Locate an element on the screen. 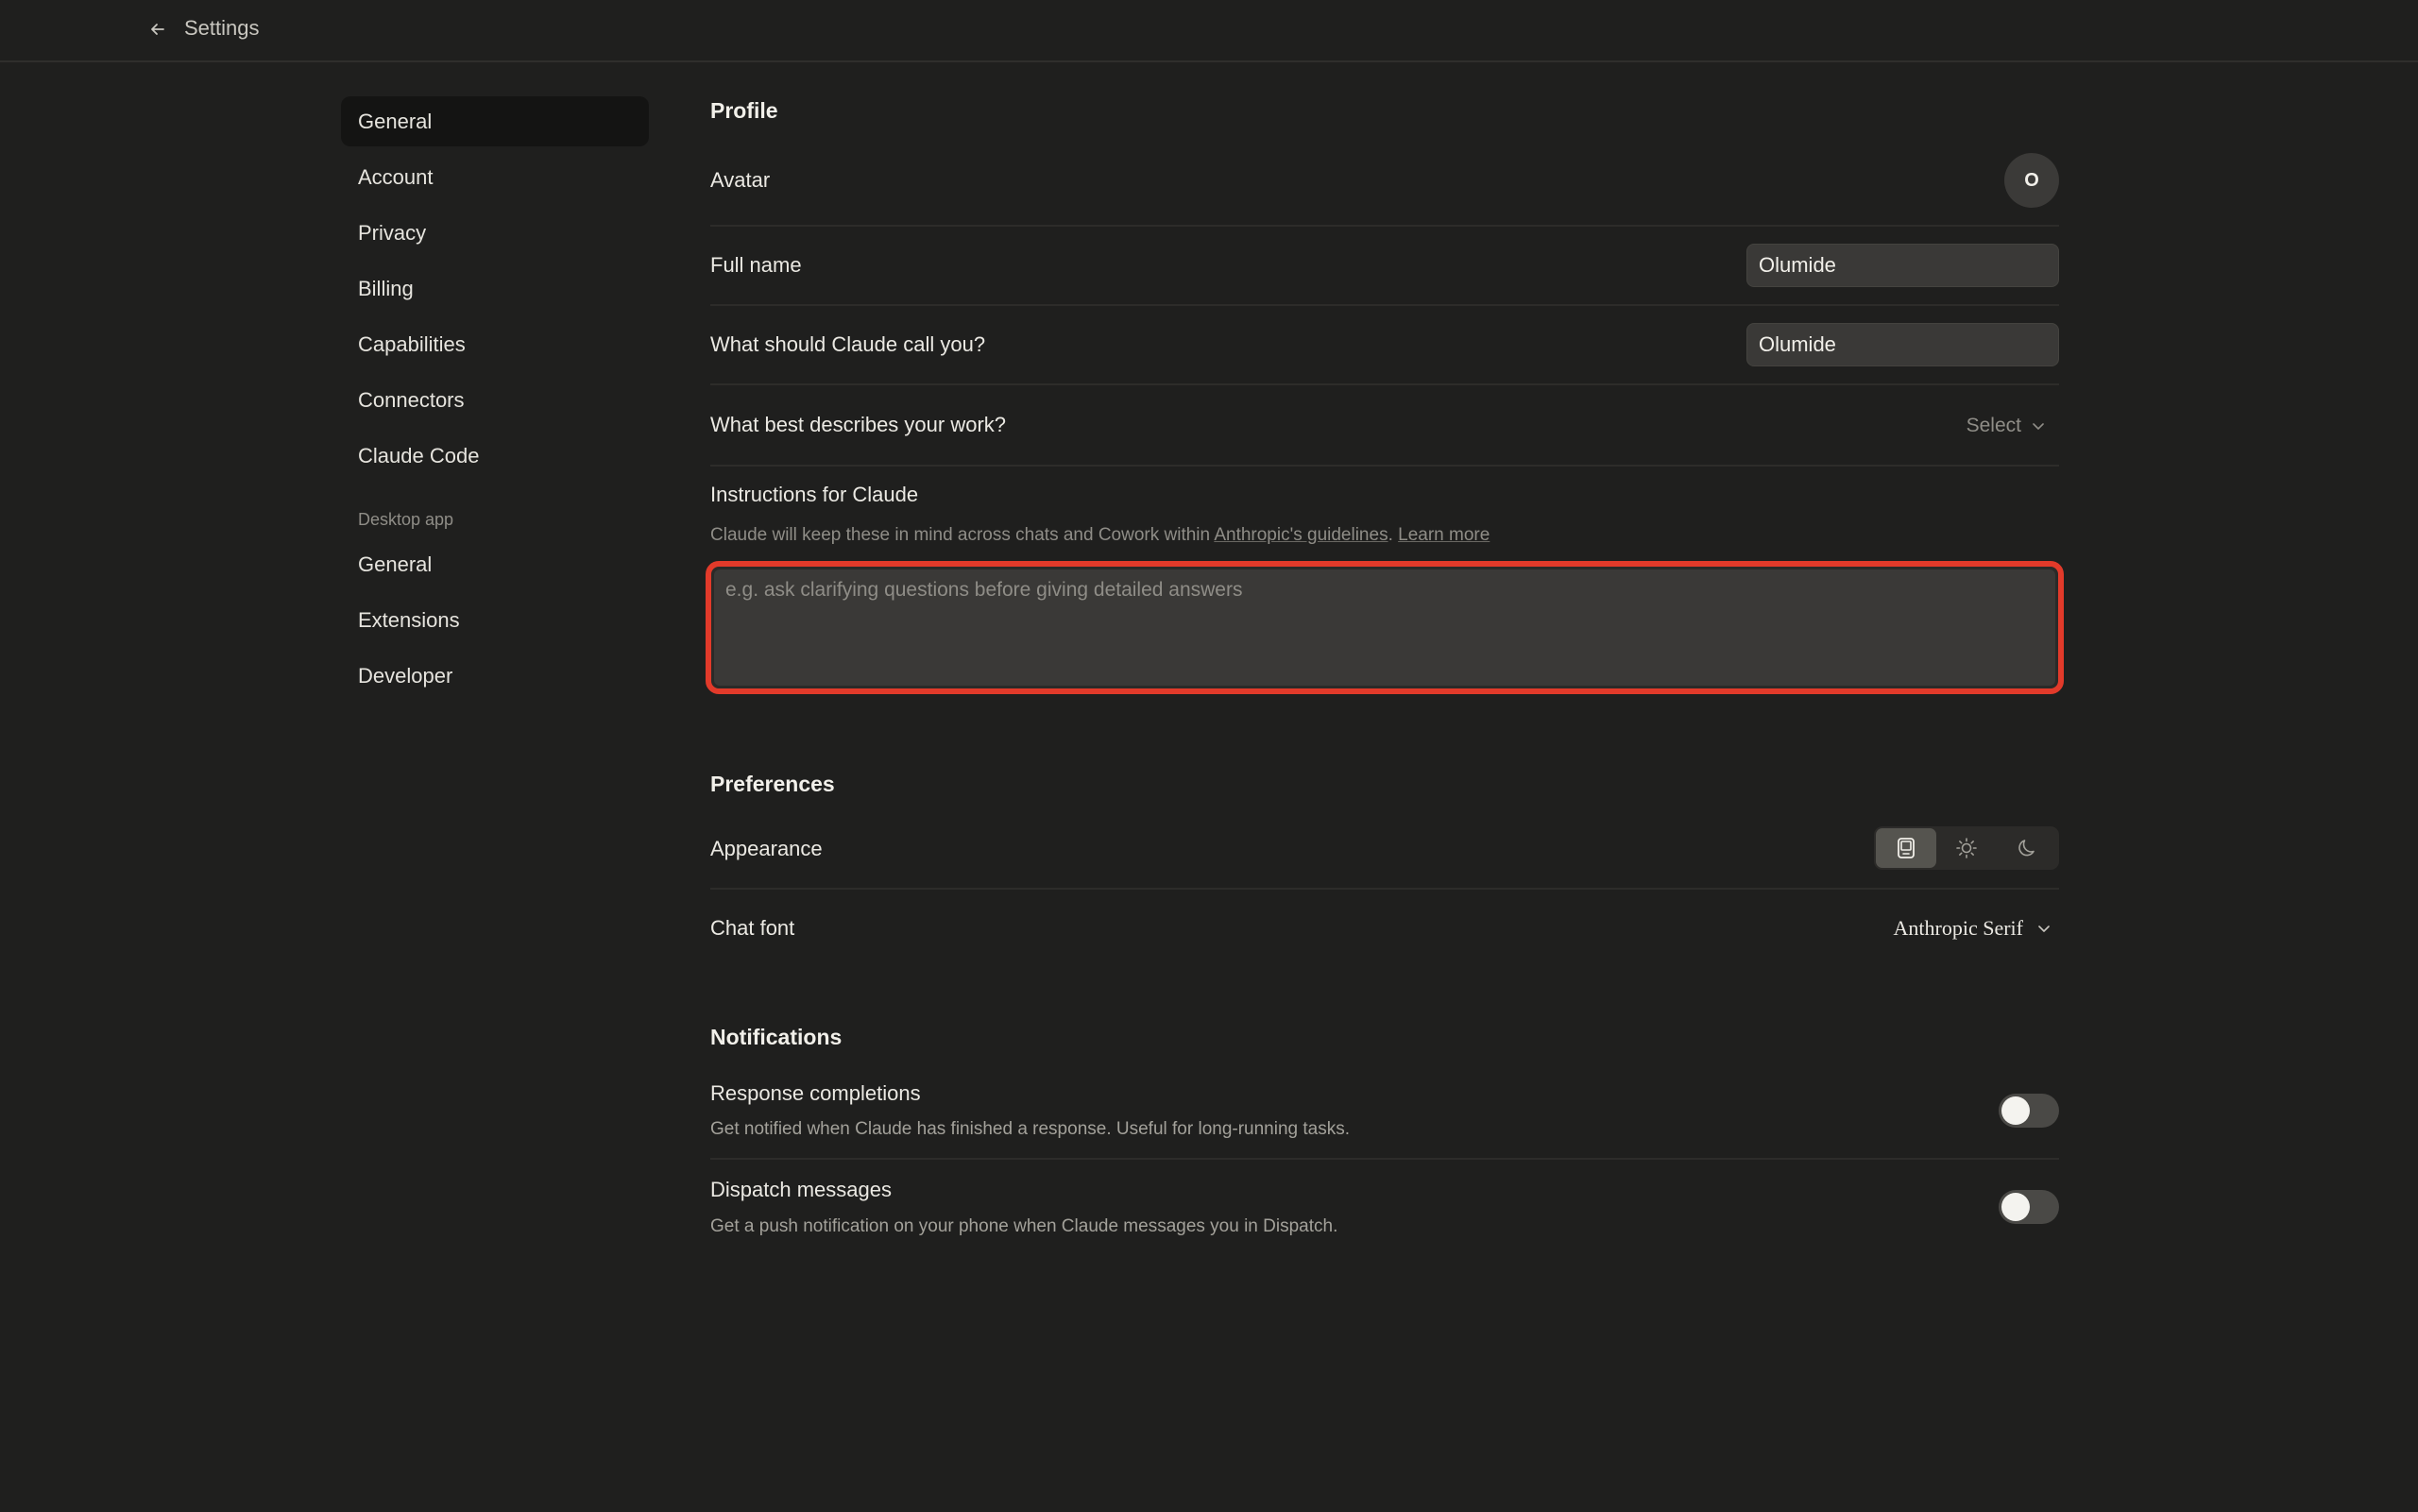  dispatch-messages-toggle is located at coordinates (2029, 1207).